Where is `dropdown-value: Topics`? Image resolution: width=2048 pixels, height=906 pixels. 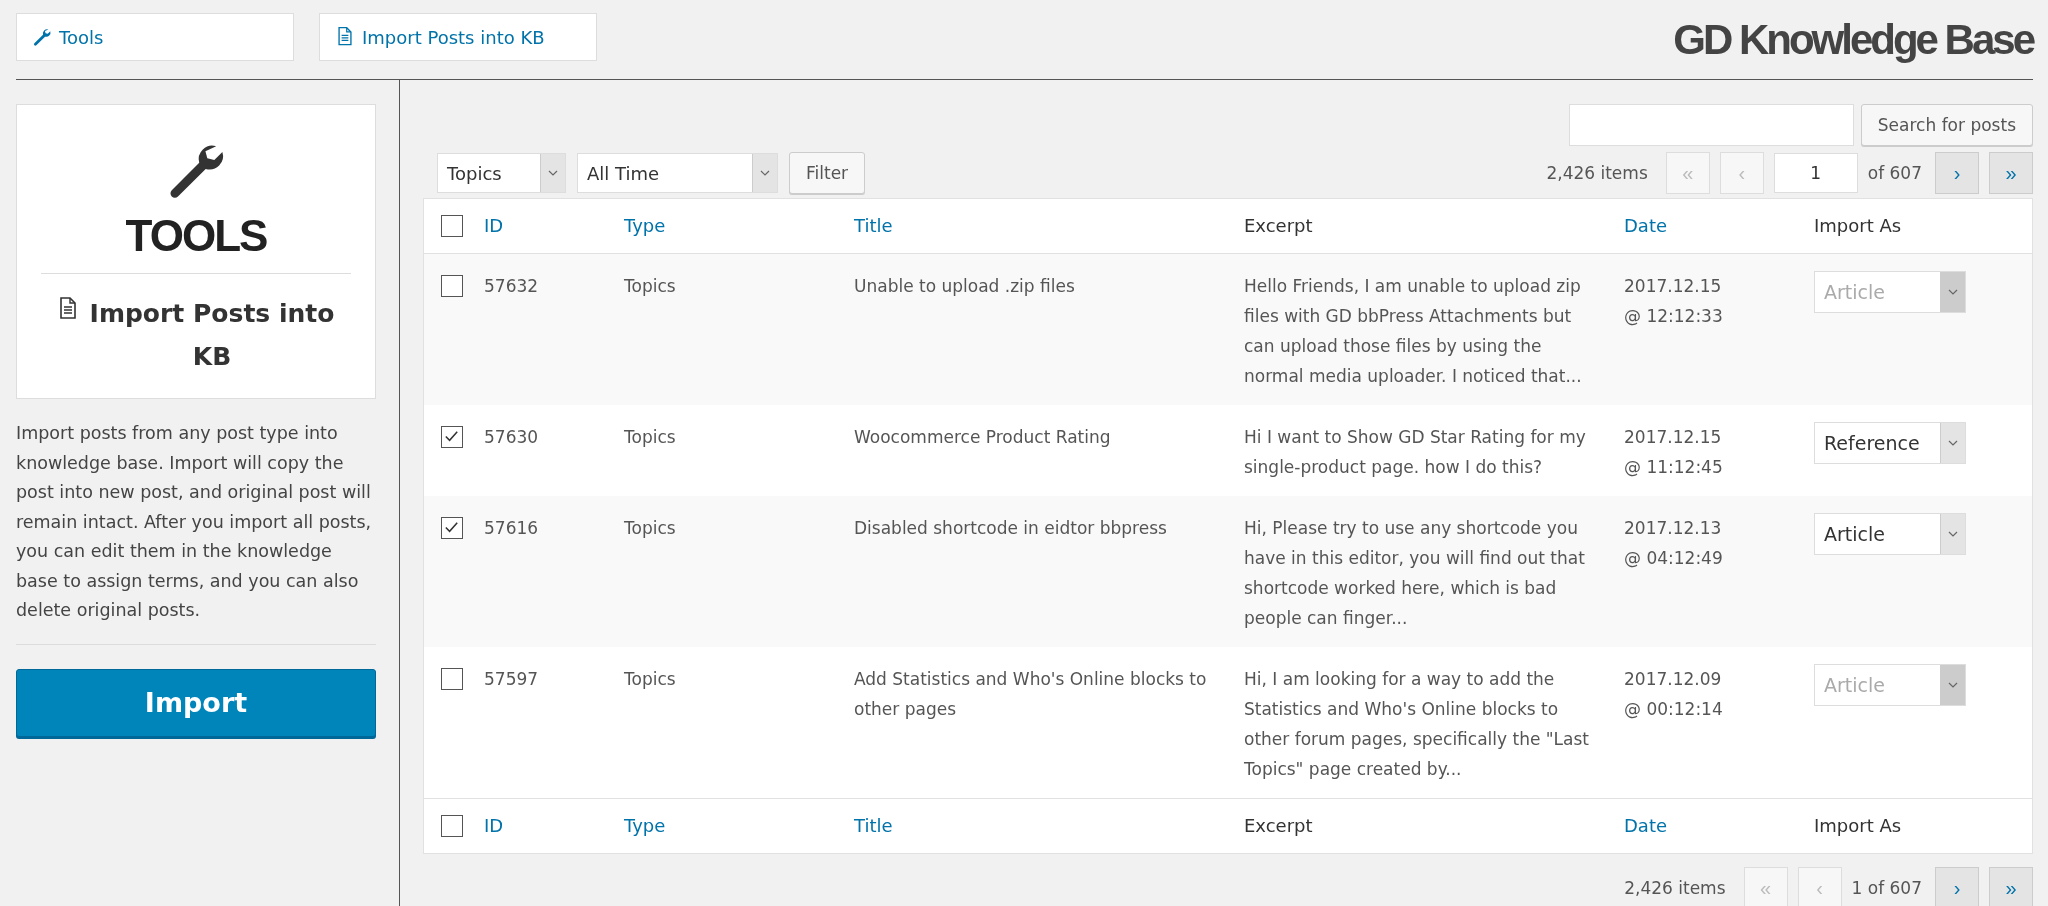
dropdown-value: Topics is located at coordinates (474, 173).